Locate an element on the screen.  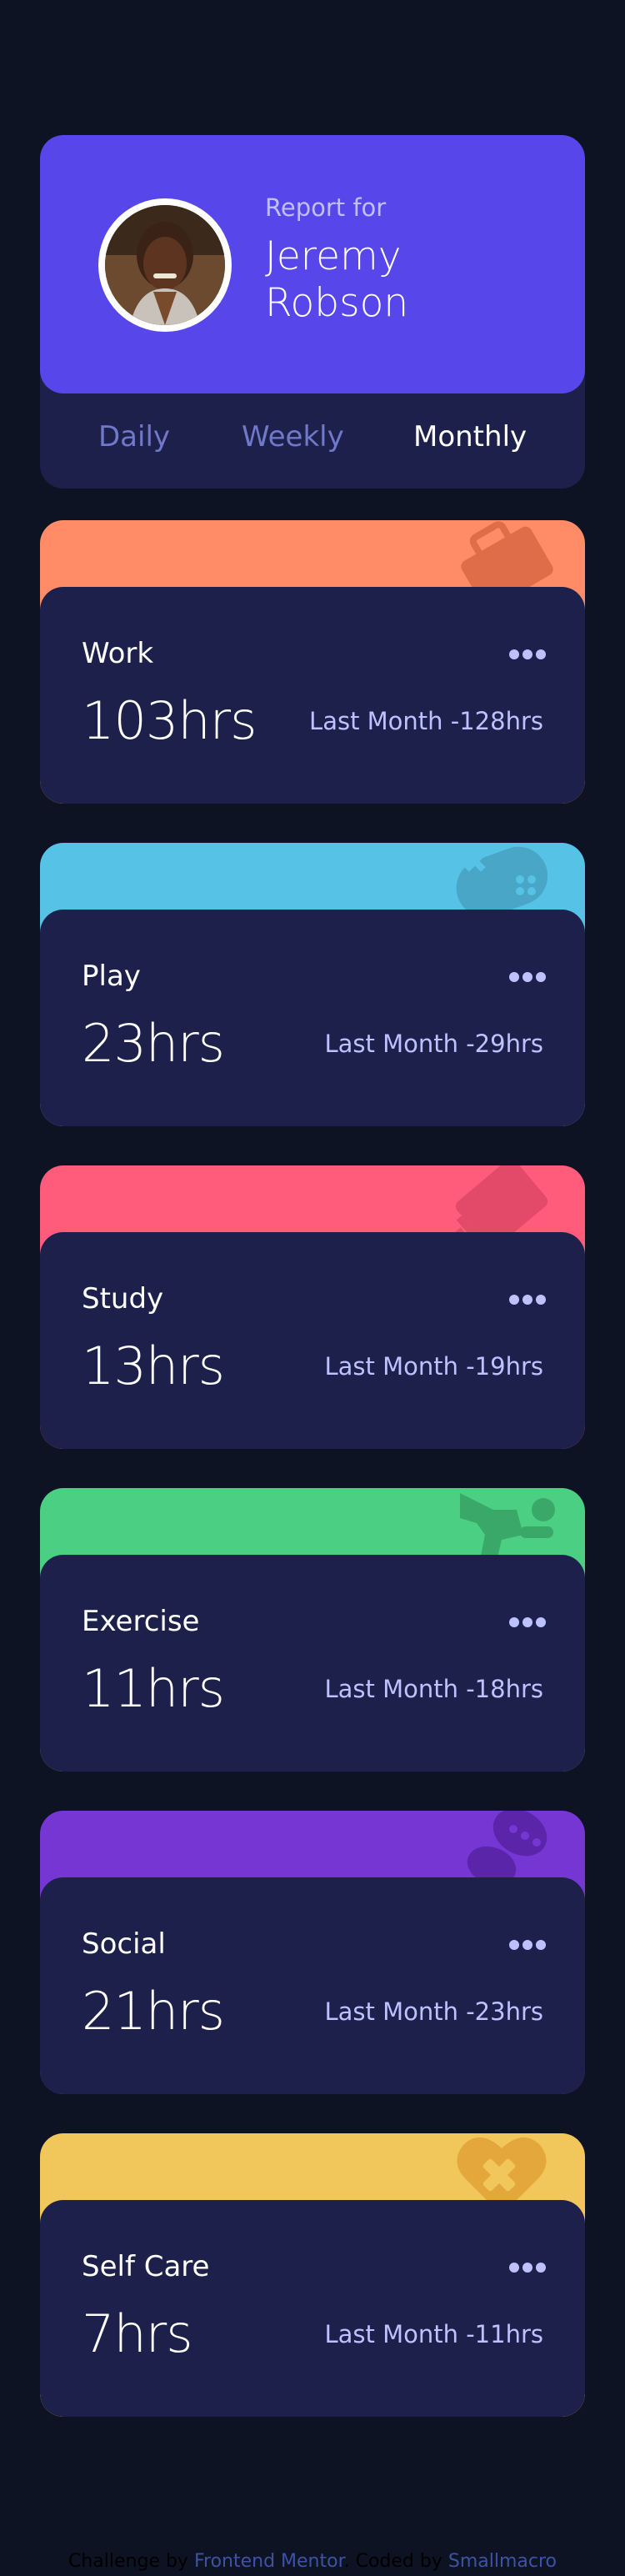
activity-card-body: Work 103hrs Last Month -128hrs is located at coordinates (312, 695).